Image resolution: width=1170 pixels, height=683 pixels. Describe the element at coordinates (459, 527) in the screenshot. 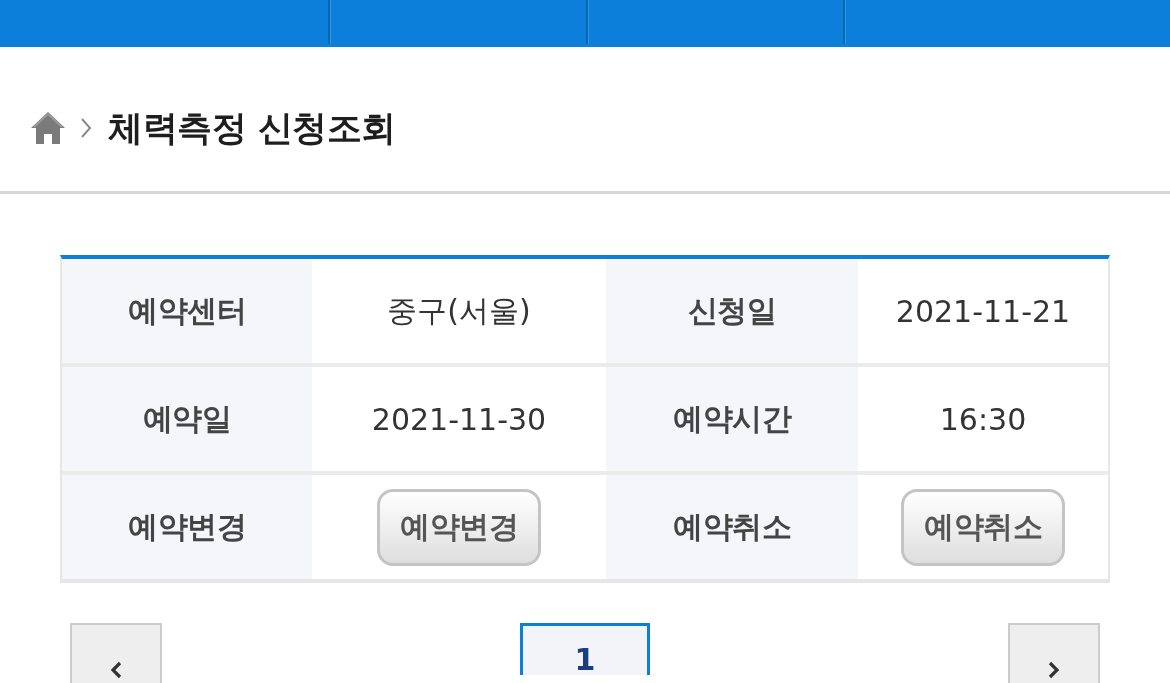

I see `action-button: 예약변경` at that location.